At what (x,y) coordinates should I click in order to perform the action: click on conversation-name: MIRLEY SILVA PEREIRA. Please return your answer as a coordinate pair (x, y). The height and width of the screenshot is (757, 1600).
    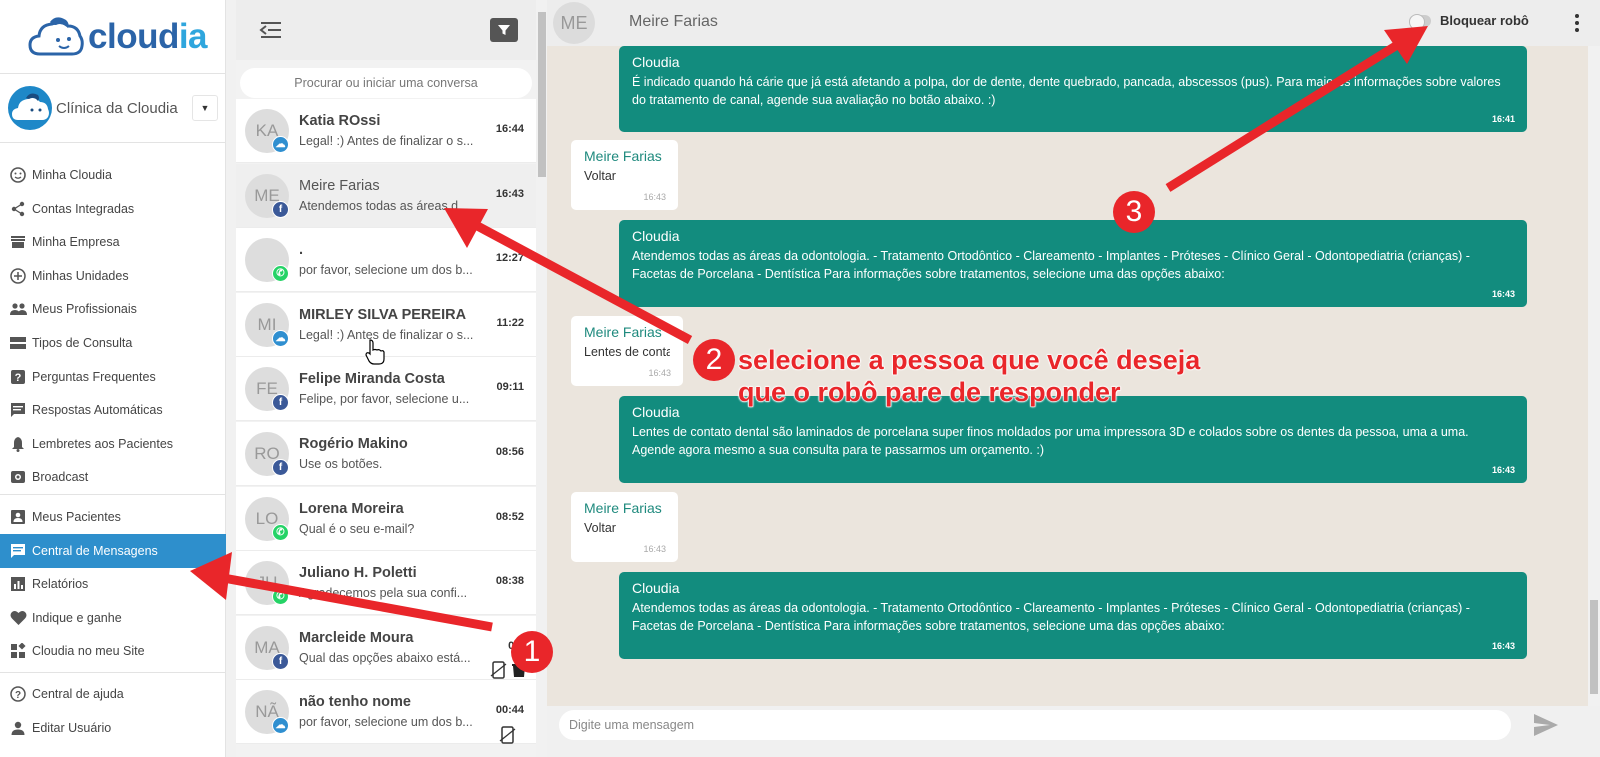
    Looking at the image, I should click on (383, 314).